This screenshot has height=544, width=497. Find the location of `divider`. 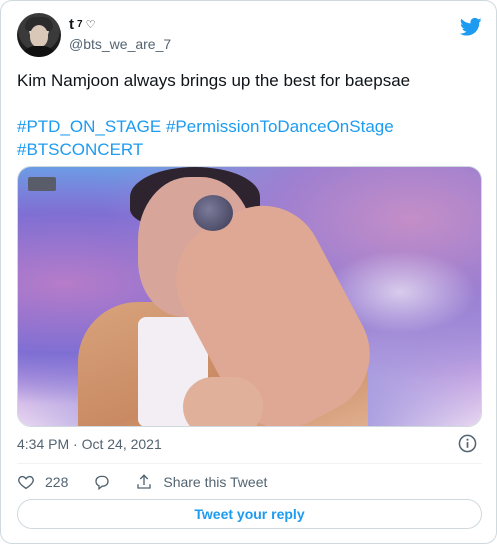

divider is located at coordinates (249, 463).